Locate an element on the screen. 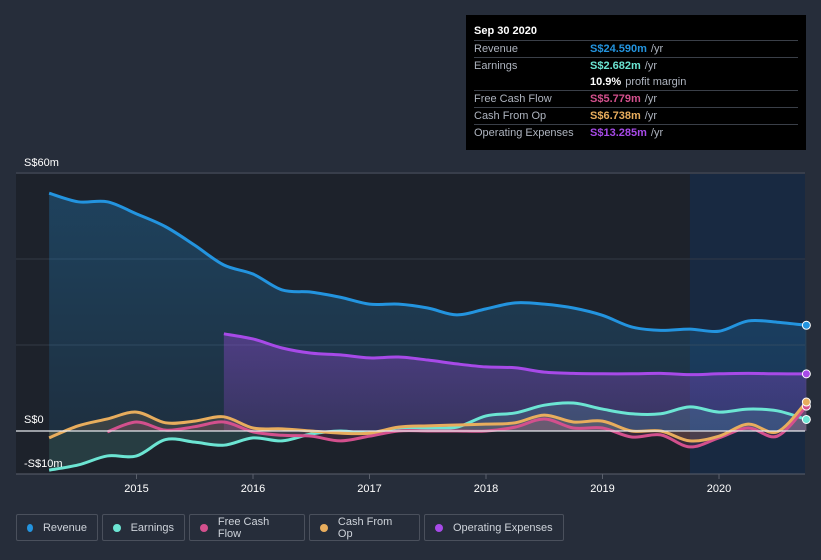  tooltip-label: Free Cash Flow is located at coordinates (513, 99).